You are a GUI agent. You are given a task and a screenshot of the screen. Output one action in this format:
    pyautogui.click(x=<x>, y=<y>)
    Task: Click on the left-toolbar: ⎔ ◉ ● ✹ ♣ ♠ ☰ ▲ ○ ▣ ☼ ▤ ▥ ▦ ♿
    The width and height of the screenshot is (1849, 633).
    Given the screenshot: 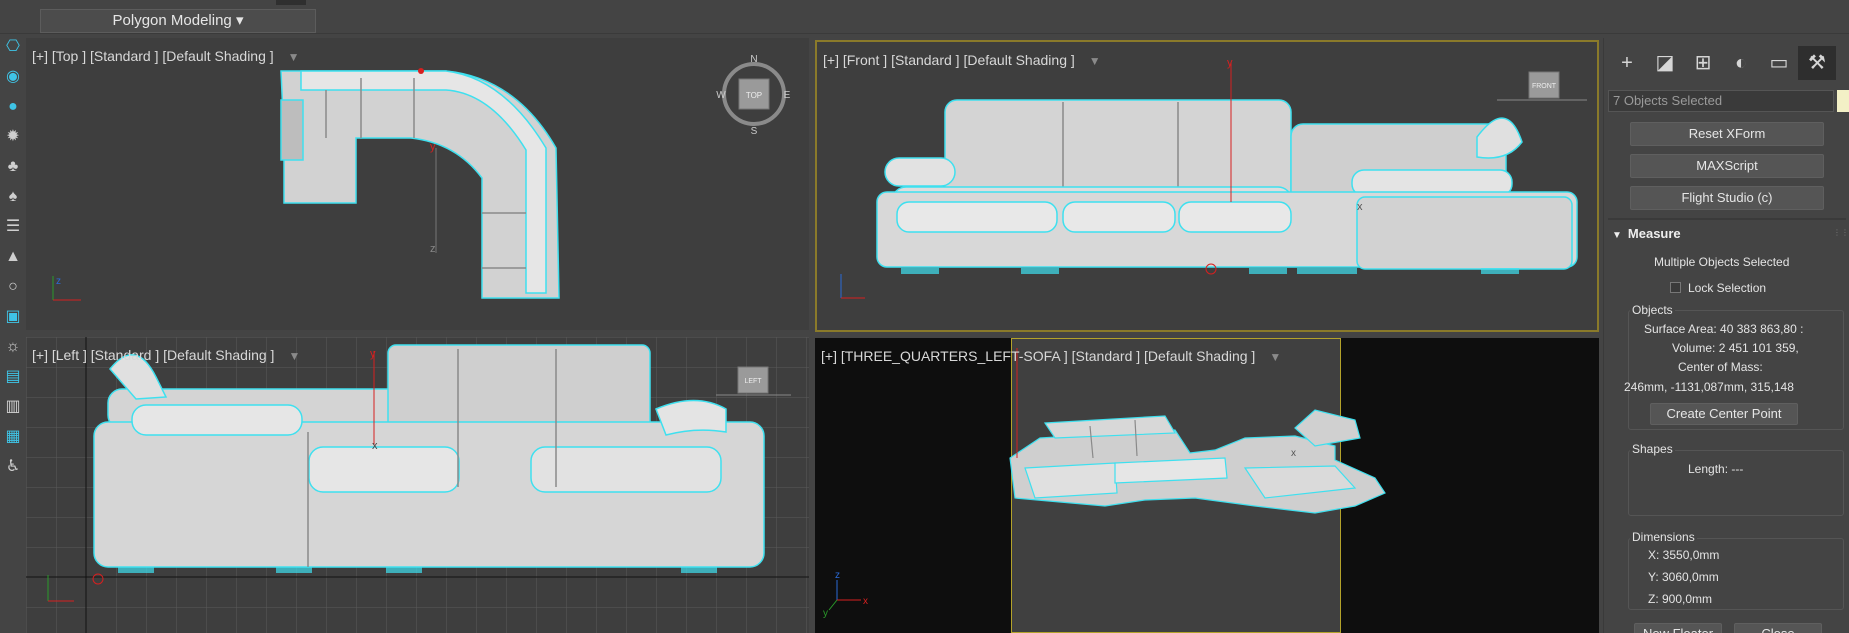 What is the action you would take?
    pyautogui.click(x=13, y=333)
    